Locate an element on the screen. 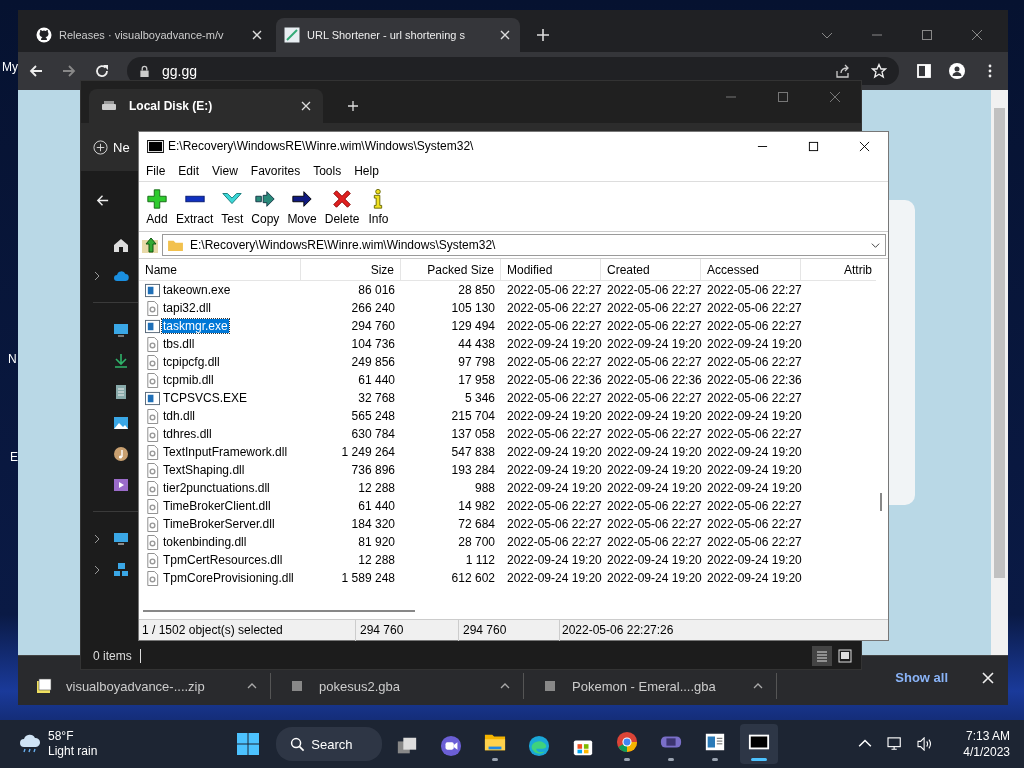 This screenshot has width=1024, height=768. zip-file-icon is located at coordinates (44, 686).